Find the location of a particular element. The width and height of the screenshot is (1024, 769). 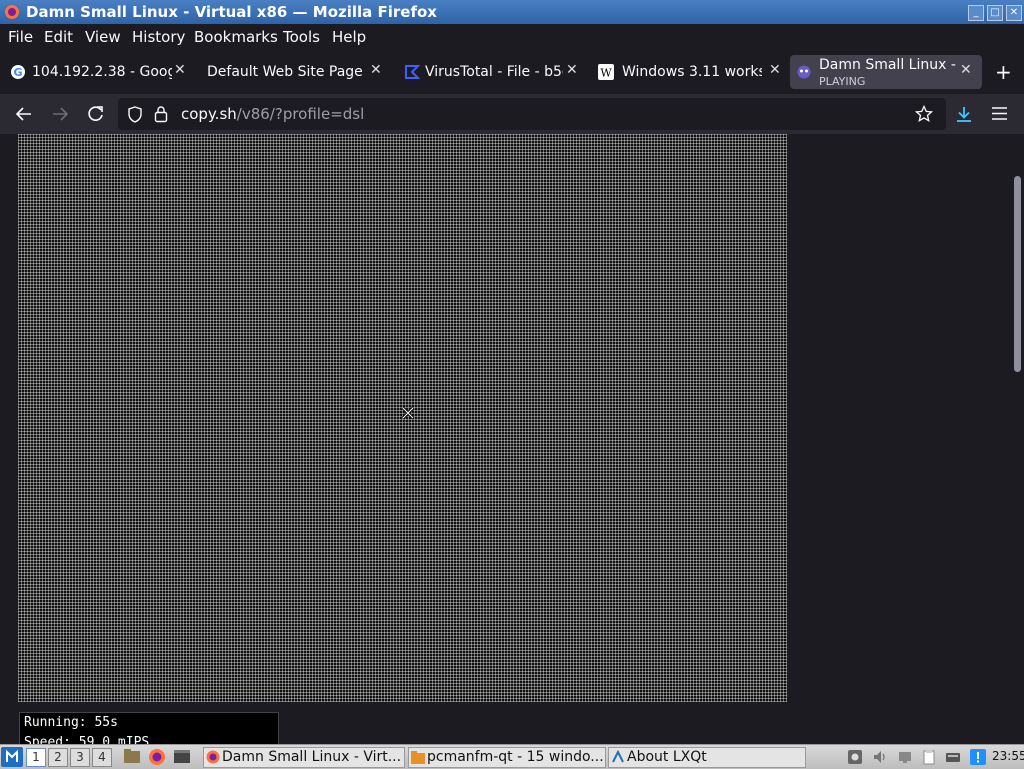

desktop-4-button: 4 is located at coordinates (102, 757).